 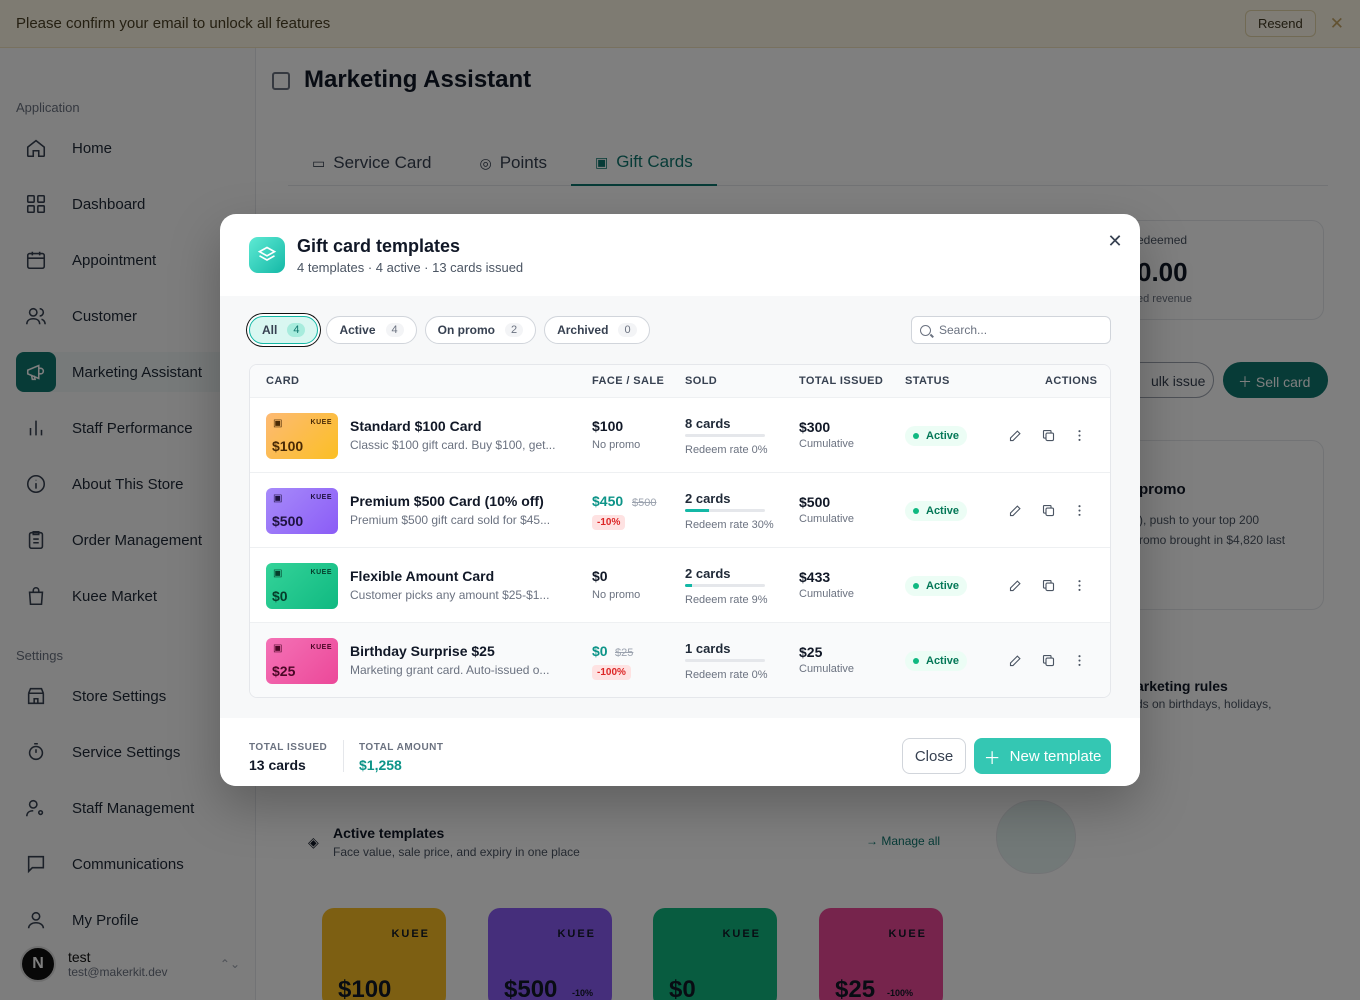 What do you see at coordinates (410, 267) in the screenshot?
I see `dialog-subtitle: 4 templates · 4 active · 13 cards issued` at bounding box center [410, 267].